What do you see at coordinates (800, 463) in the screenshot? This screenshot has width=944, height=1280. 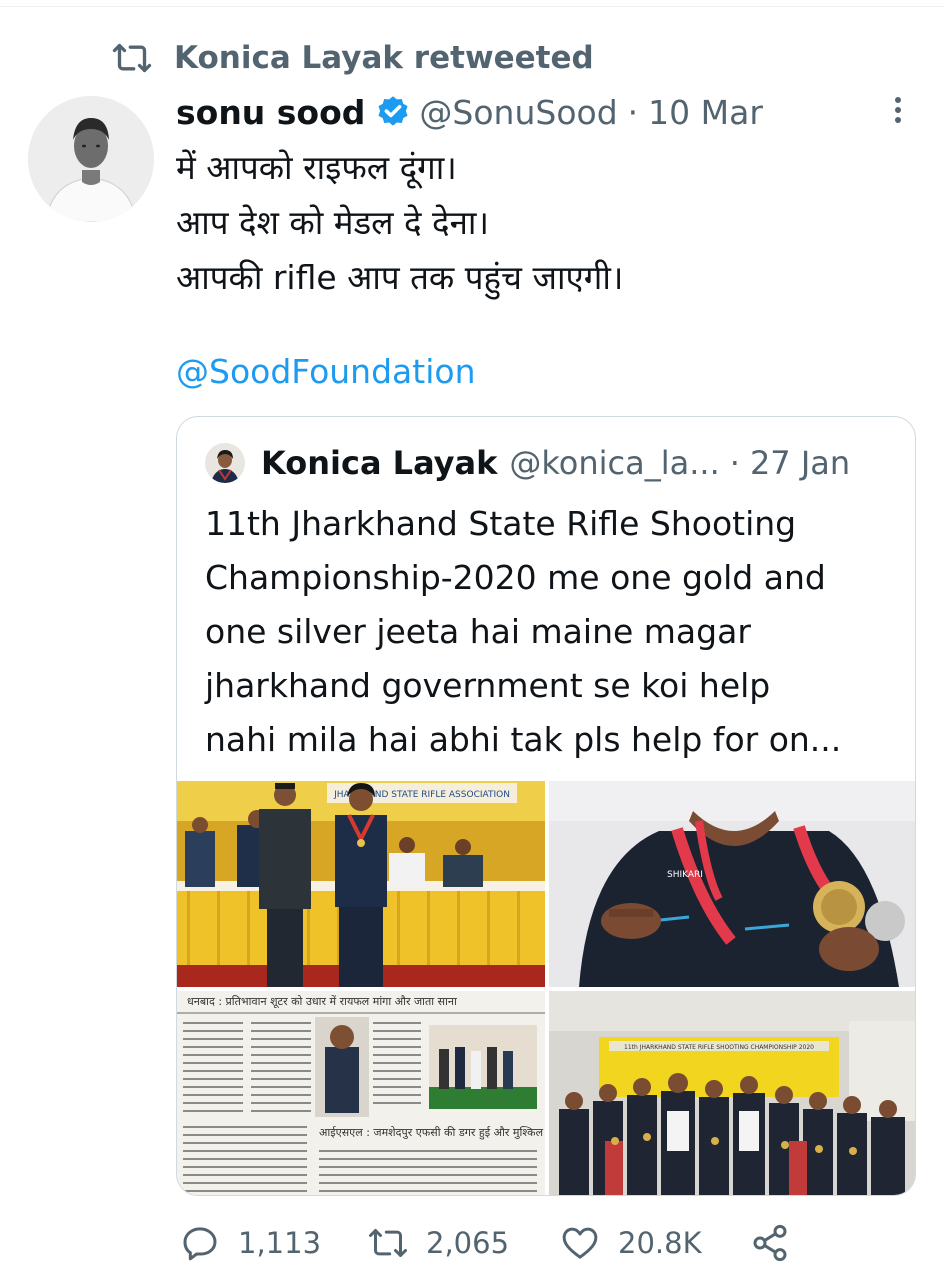 I see `quoted-tweet-date: 27 Jan` at bounding box center [800, 463].